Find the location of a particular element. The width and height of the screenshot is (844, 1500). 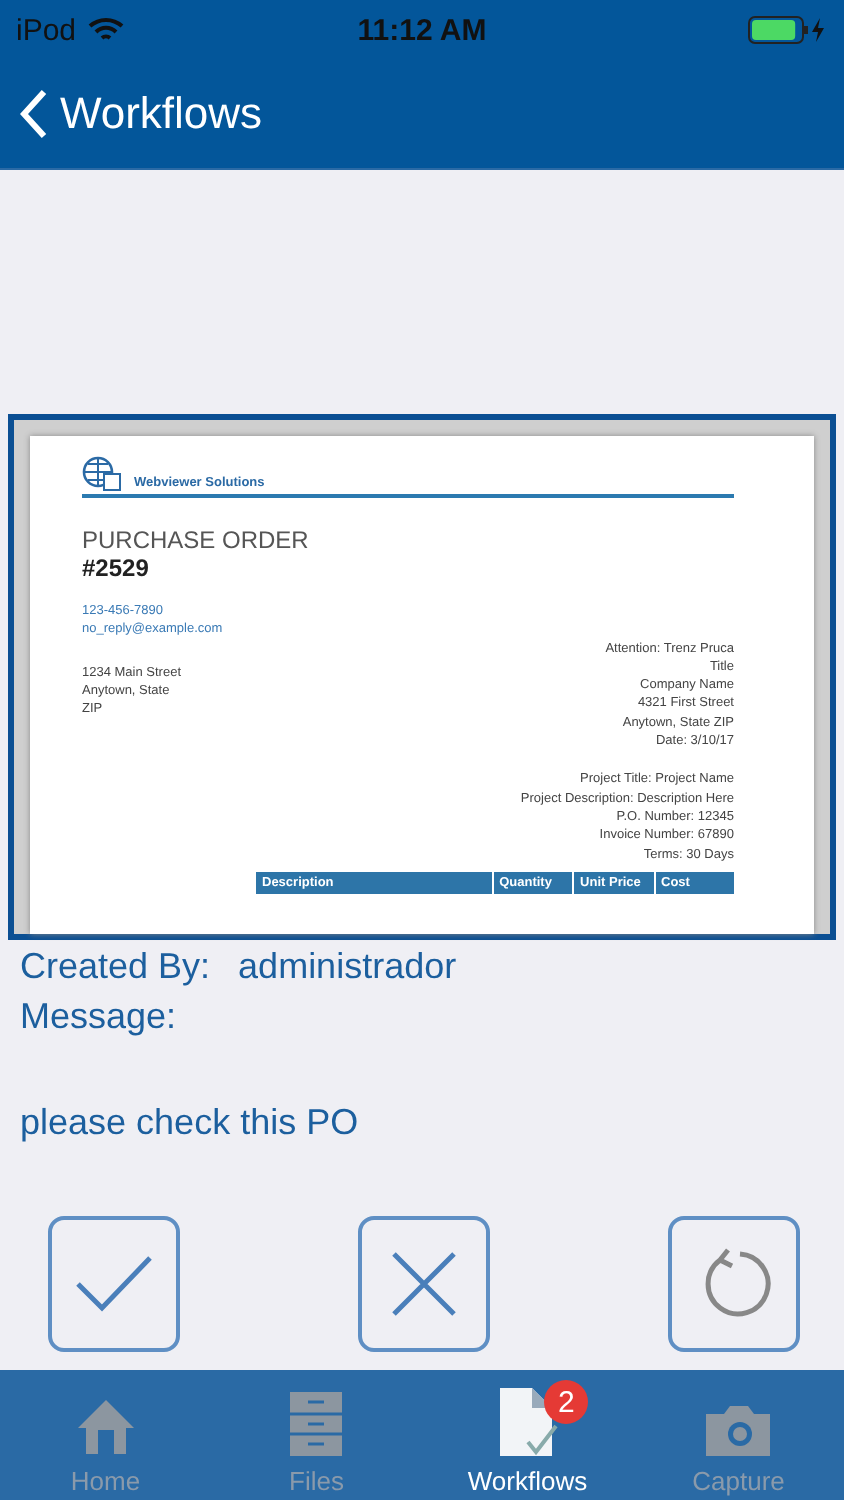

close-icon is located at coordinates (424, 1284).